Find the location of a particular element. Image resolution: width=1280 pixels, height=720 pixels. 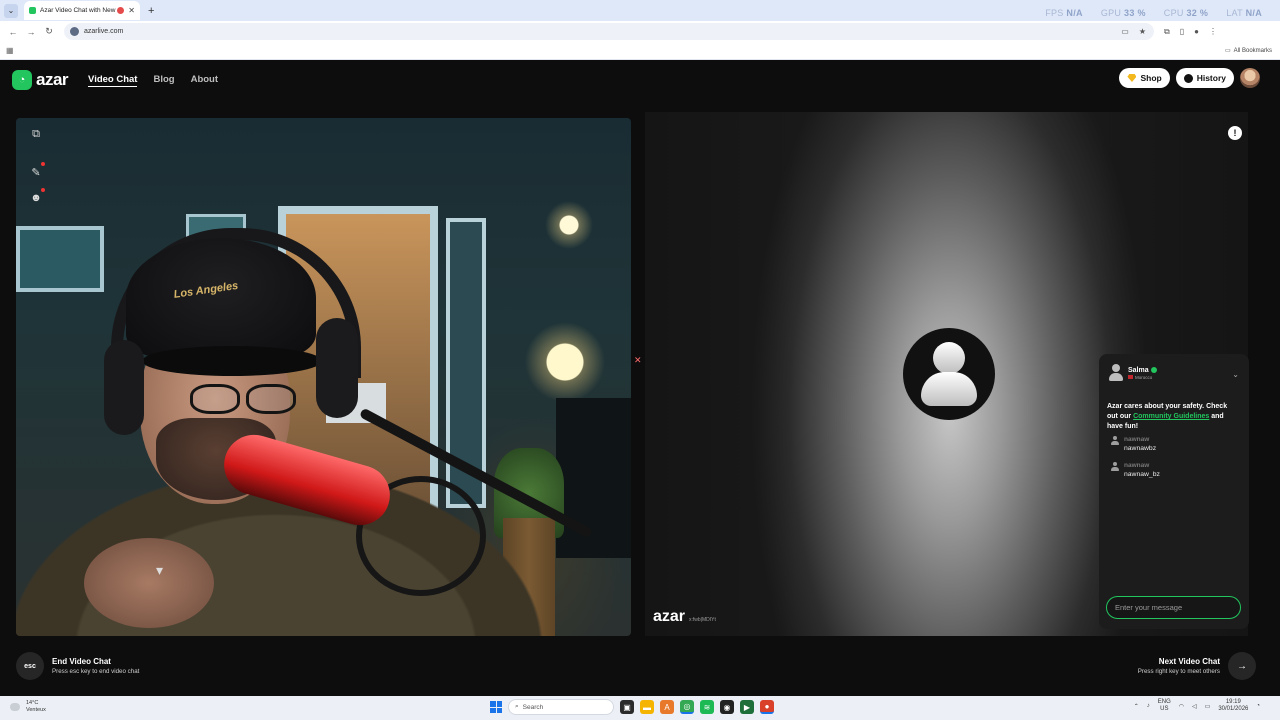

all-bookmarks-label: All Bookmarks is located at coordinates (1252, 50).